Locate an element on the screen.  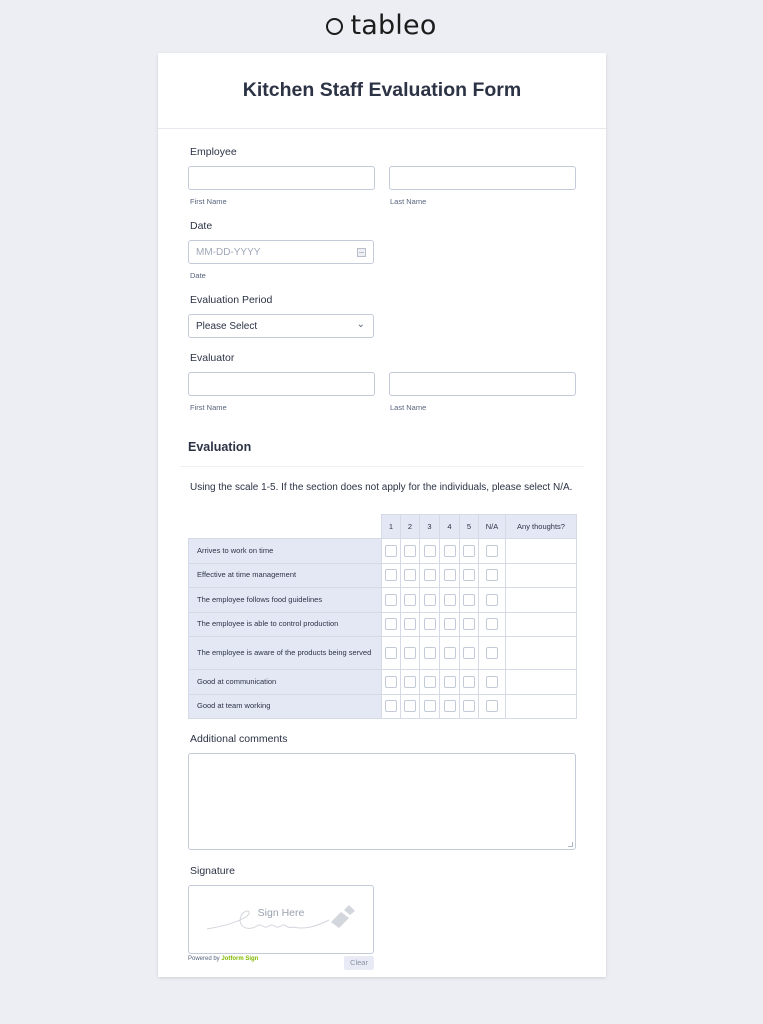
clear-signature-button: Clear is located at coordinates (359, 963).